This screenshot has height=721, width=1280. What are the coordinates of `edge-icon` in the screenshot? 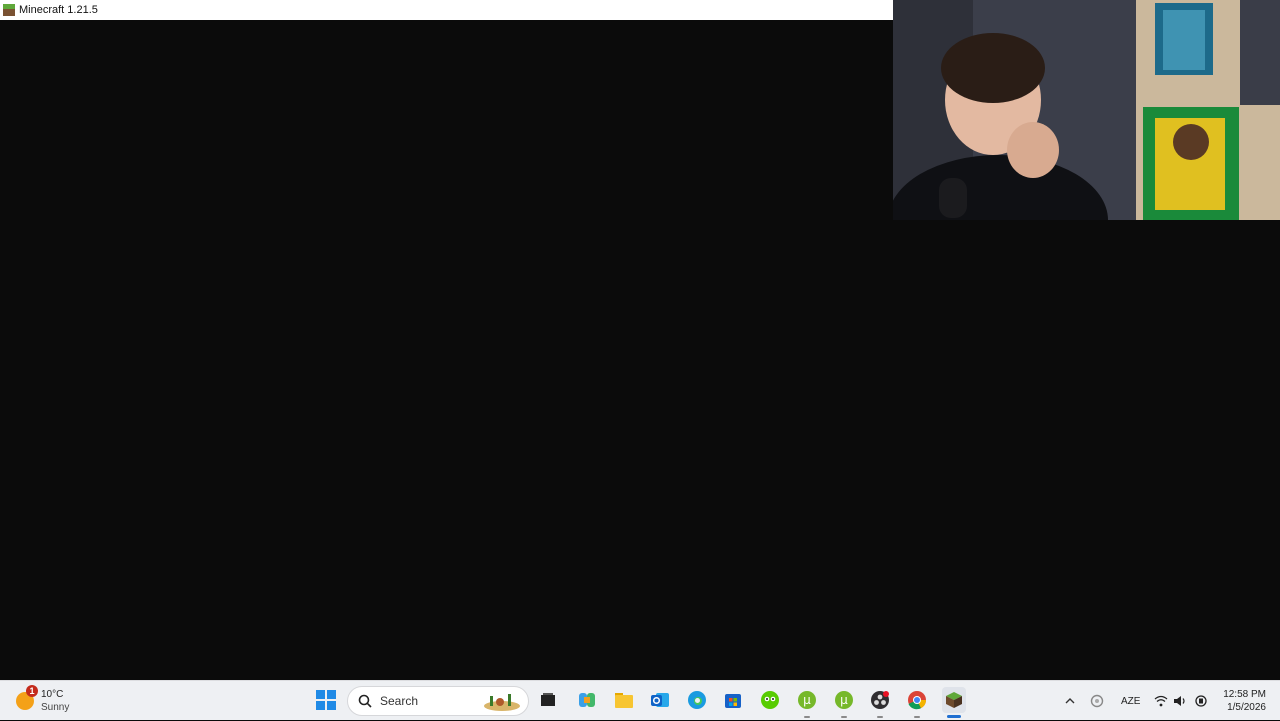 It's located at (697, 700).